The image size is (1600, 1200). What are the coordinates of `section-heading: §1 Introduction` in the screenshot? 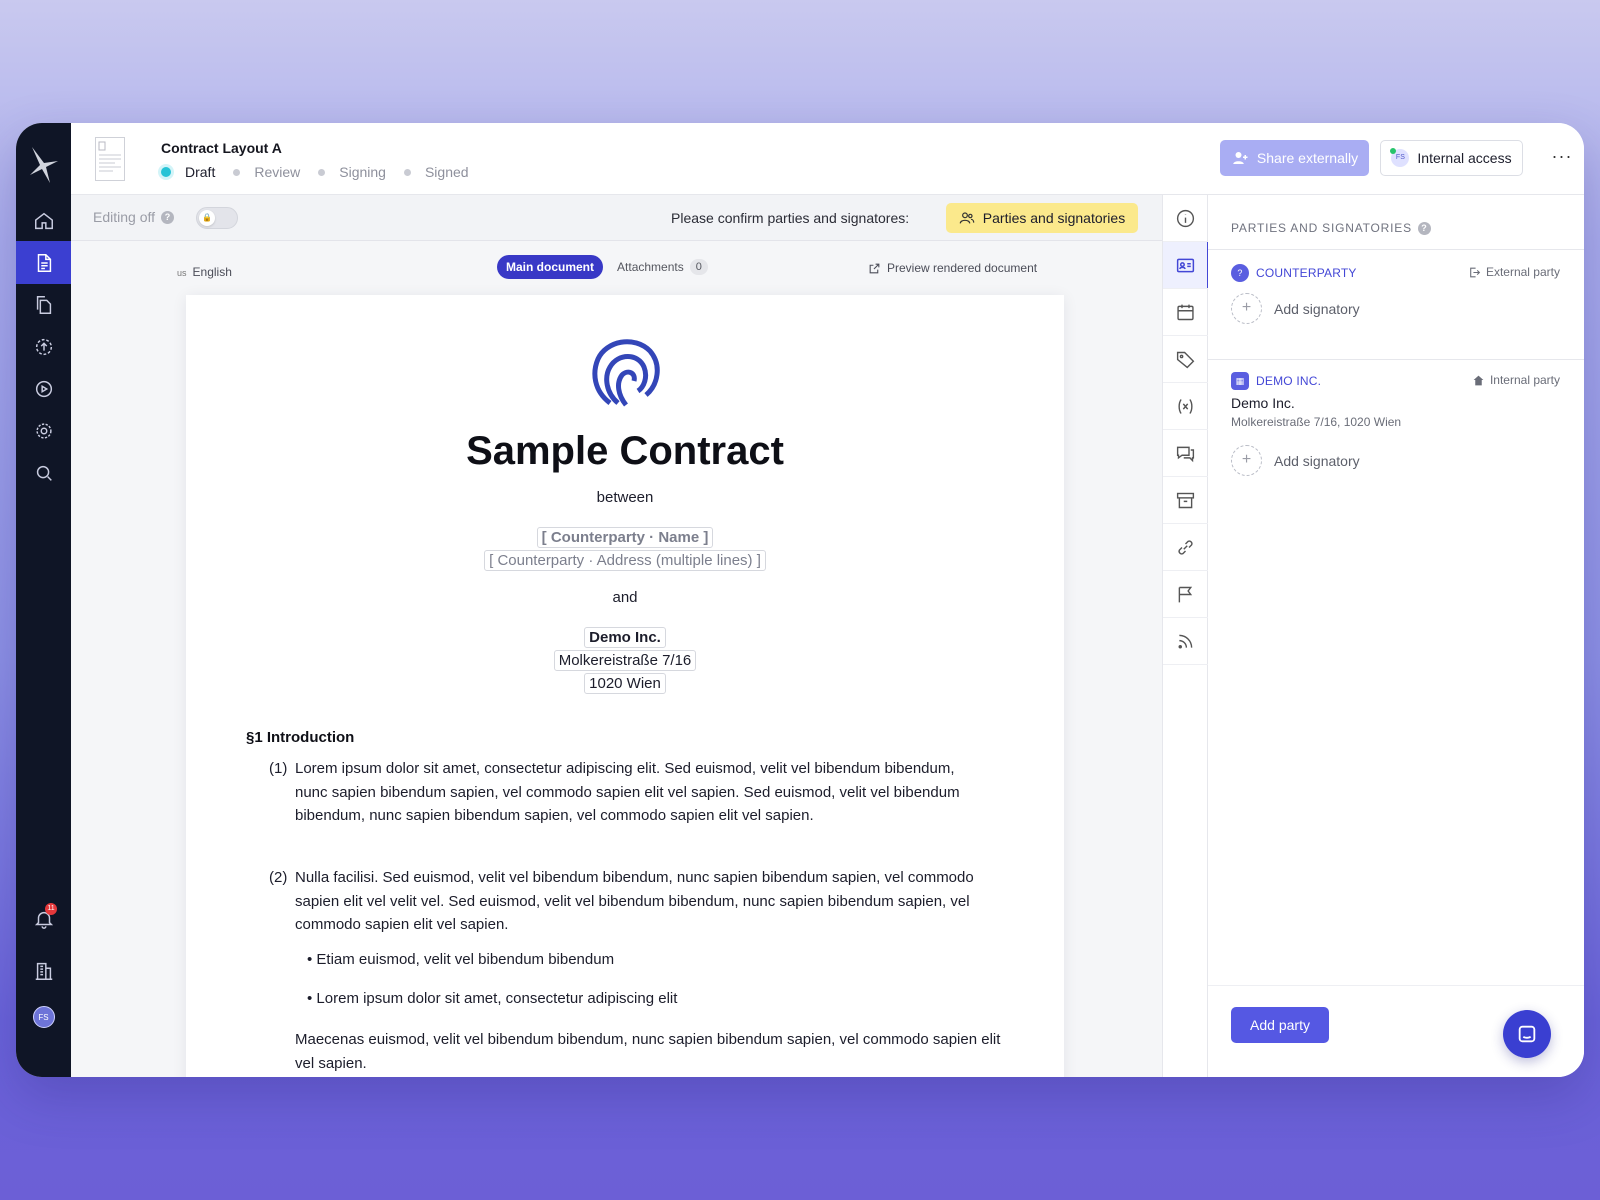 It's located at (300, 737).